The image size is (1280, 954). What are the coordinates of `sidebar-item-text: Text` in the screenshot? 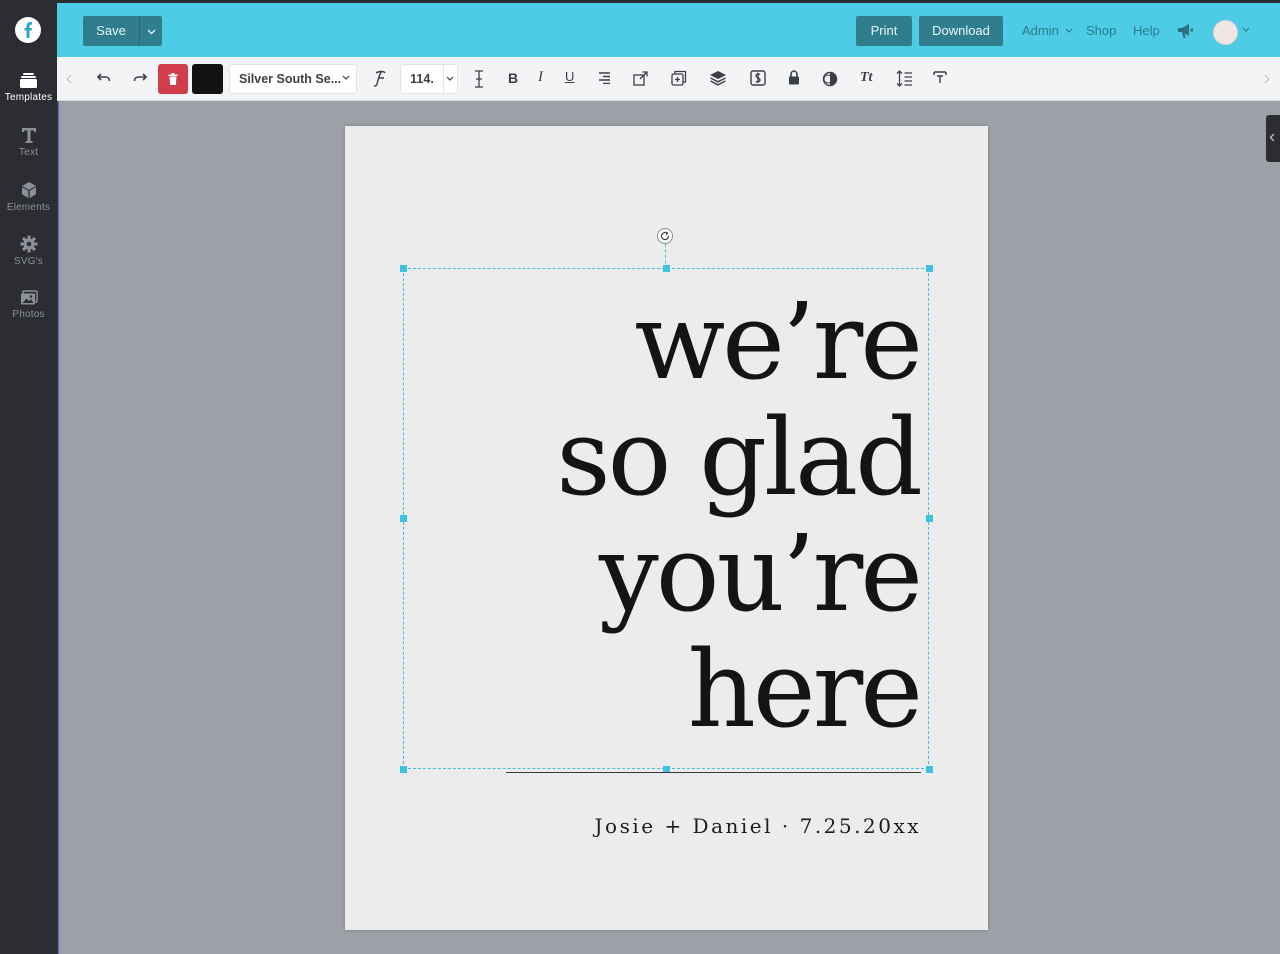 It's located at (28, 142).